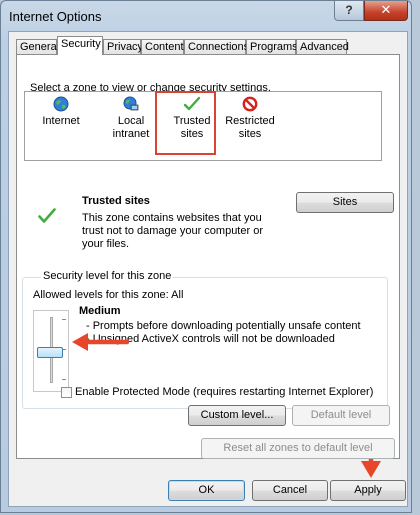  What do you see at coordinates (341, 415) in the screenshot?
I see `default-level-button: Default level` at bounding box center [341, 415].